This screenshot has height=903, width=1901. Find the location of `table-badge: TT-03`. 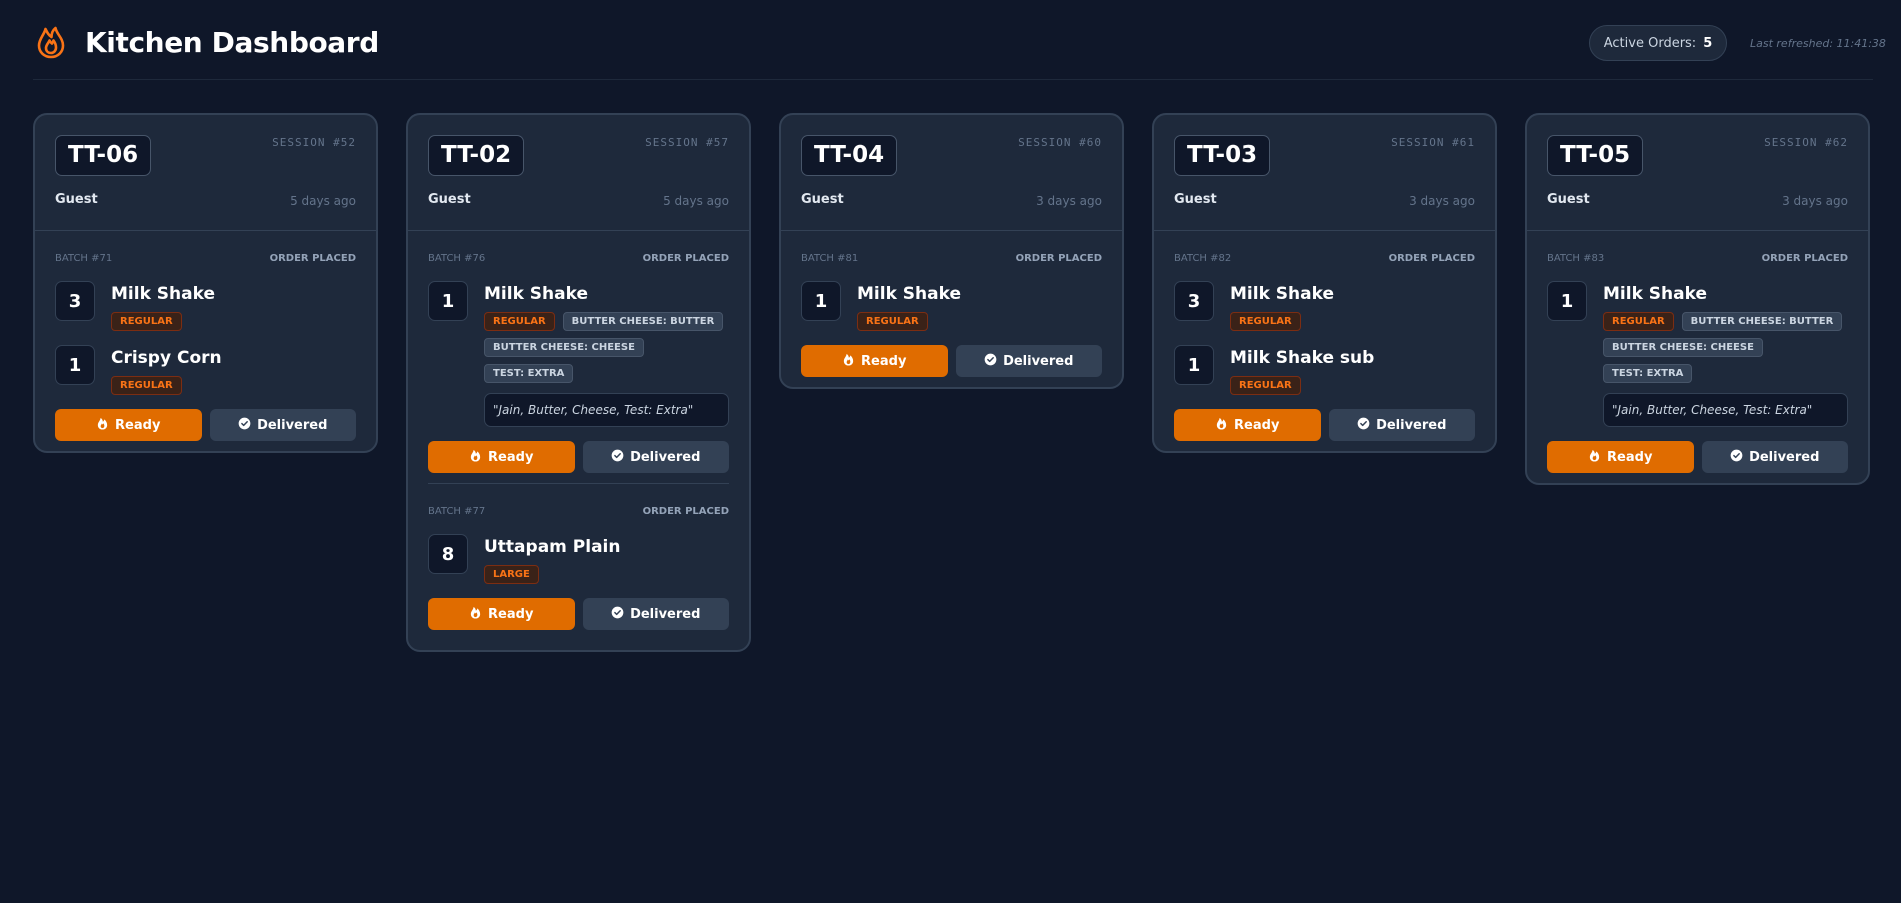

table-badge: TT-03 is located at coordinates (1222, 155).